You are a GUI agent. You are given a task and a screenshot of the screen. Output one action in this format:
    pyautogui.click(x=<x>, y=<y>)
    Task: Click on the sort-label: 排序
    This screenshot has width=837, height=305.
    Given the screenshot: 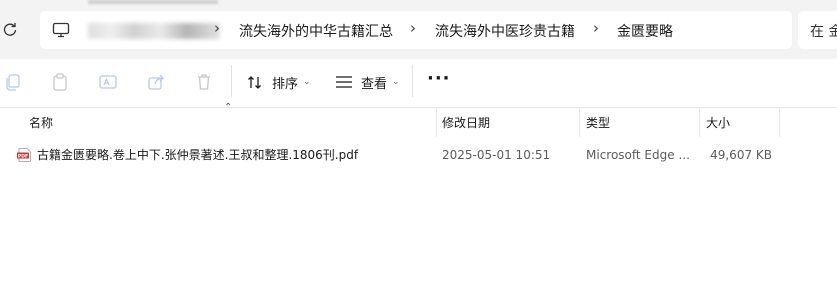 What is the action you would take?
    pyautogui.click(x=285, y=84)
    